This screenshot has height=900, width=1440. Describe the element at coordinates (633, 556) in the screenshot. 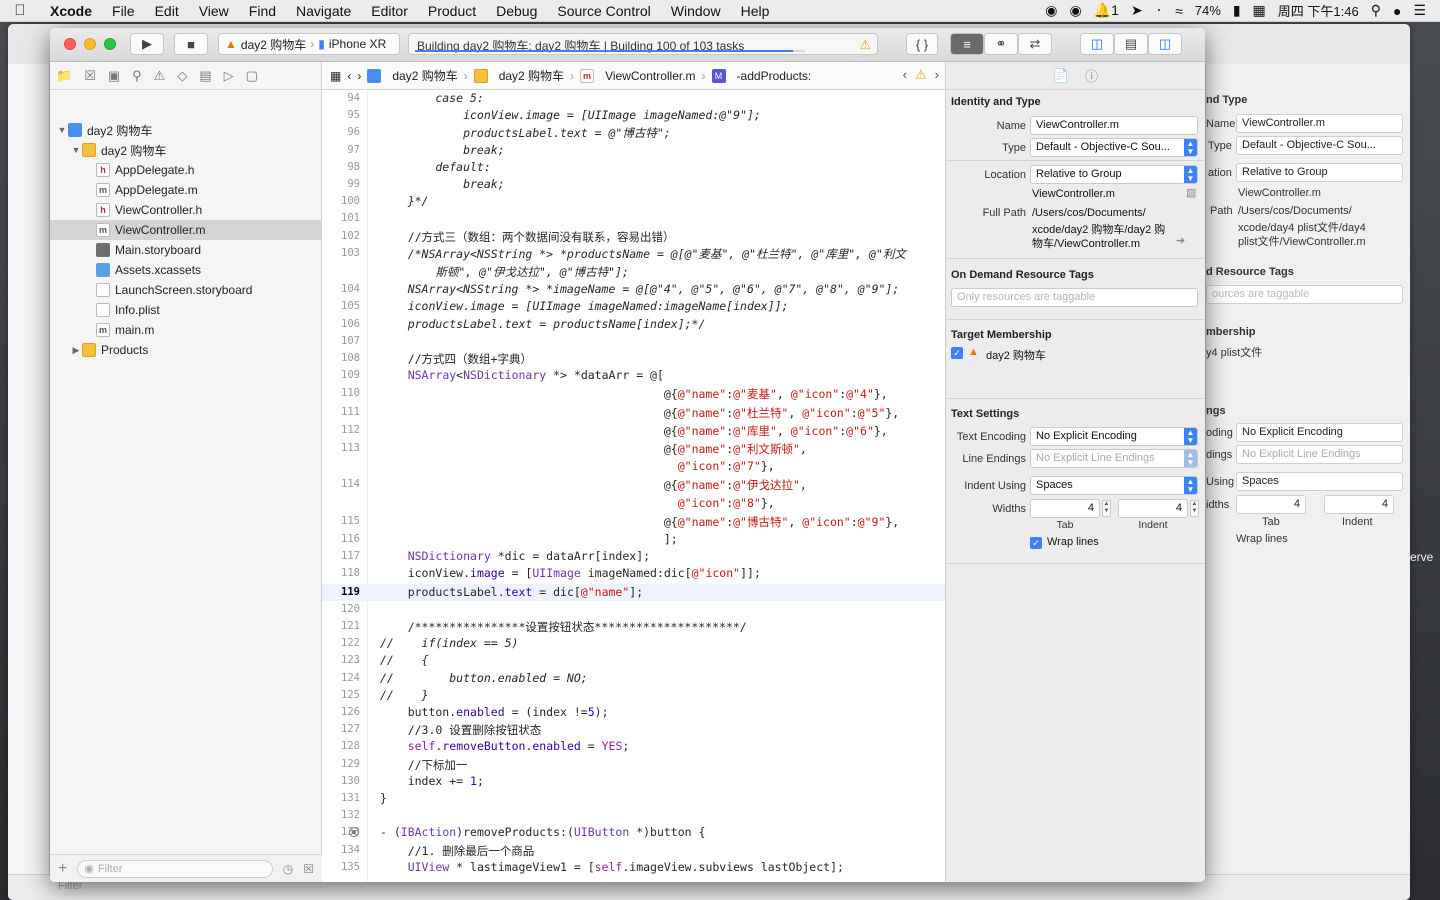

I see `code-line: 117 NSDictionary *dic = dataArr[index];` at that location.